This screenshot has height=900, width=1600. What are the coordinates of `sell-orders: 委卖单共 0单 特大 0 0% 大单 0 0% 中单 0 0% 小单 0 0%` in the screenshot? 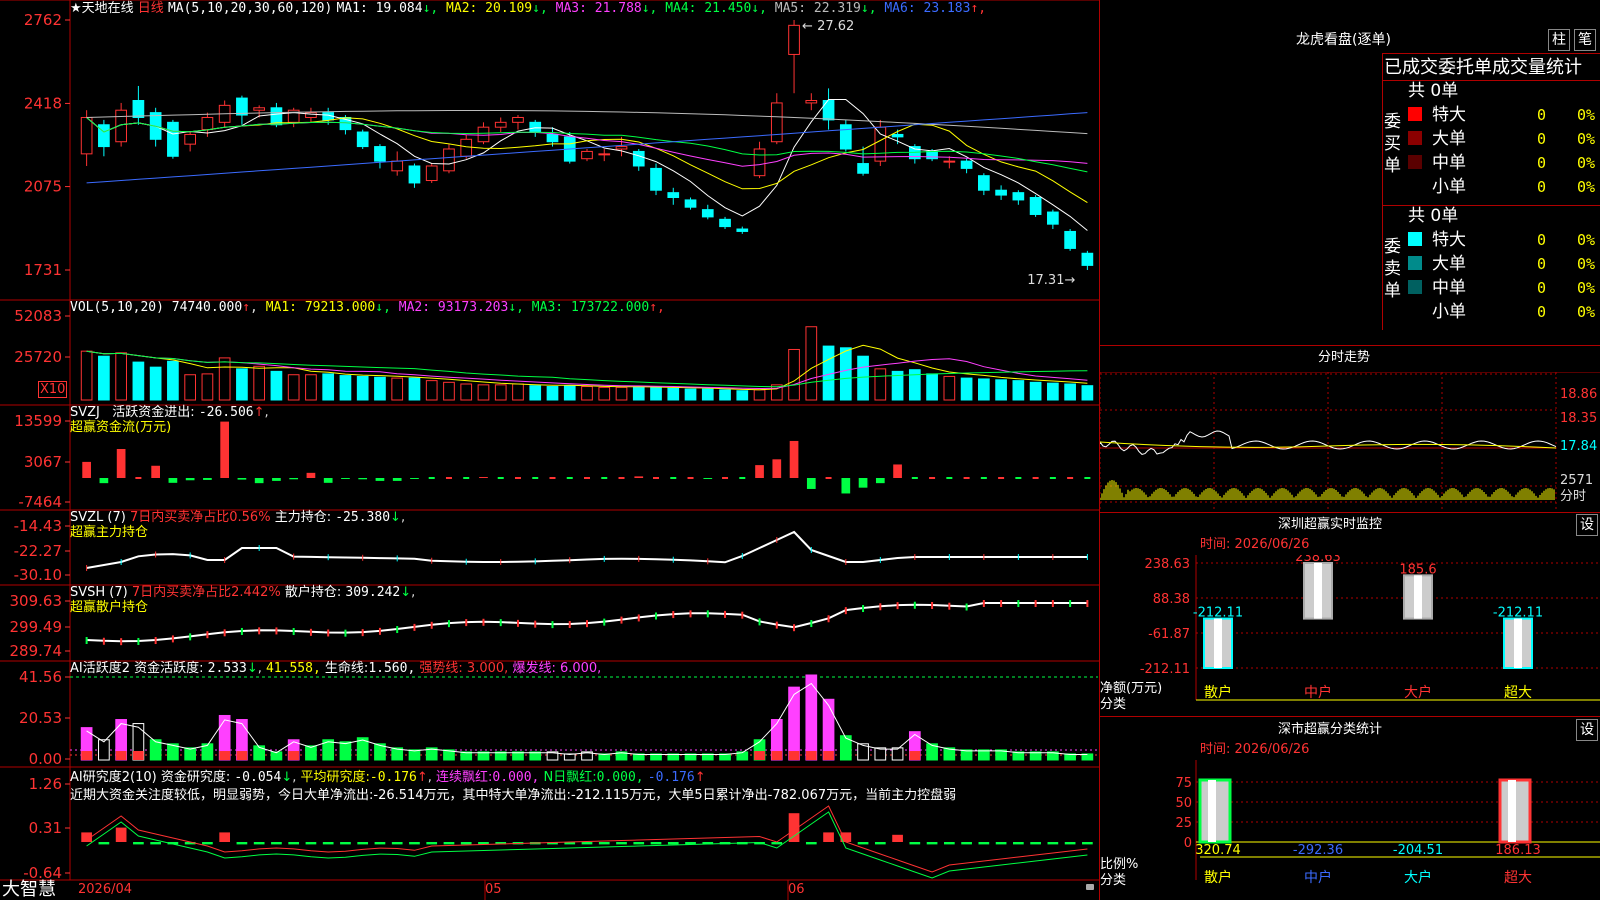 It's located at (1491, 268).